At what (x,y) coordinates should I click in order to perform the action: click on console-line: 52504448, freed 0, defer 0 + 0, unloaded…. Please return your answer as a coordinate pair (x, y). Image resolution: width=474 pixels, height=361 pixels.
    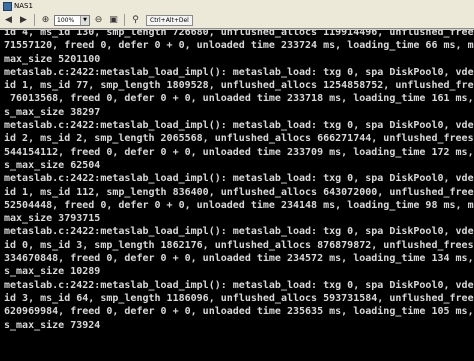
    Looking at the image, I should click on (239, 205).